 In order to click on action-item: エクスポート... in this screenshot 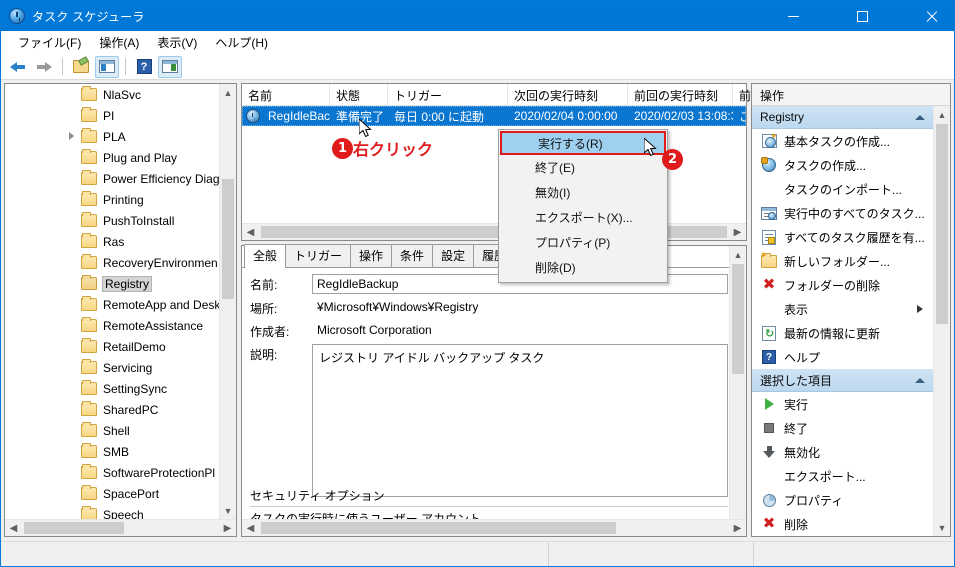, I will do `click(842, 476)`.